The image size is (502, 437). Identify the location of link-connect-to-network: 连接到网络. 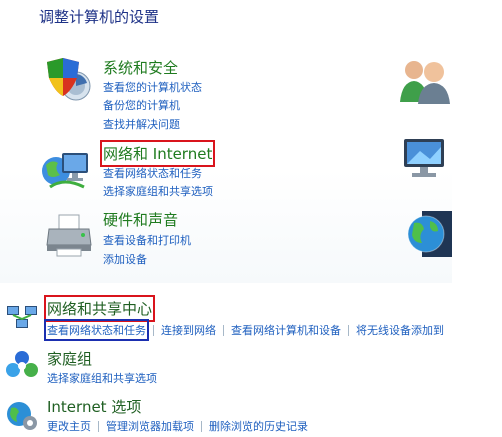
(188, 330).